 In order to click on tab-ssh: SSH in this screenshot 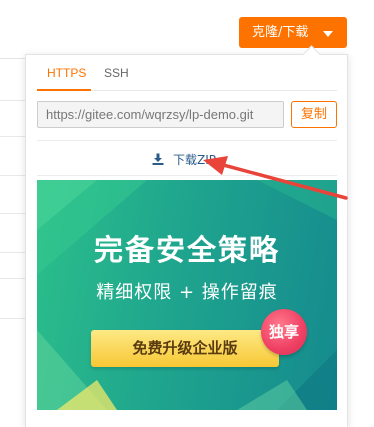, I will do `click(116, 73)`.